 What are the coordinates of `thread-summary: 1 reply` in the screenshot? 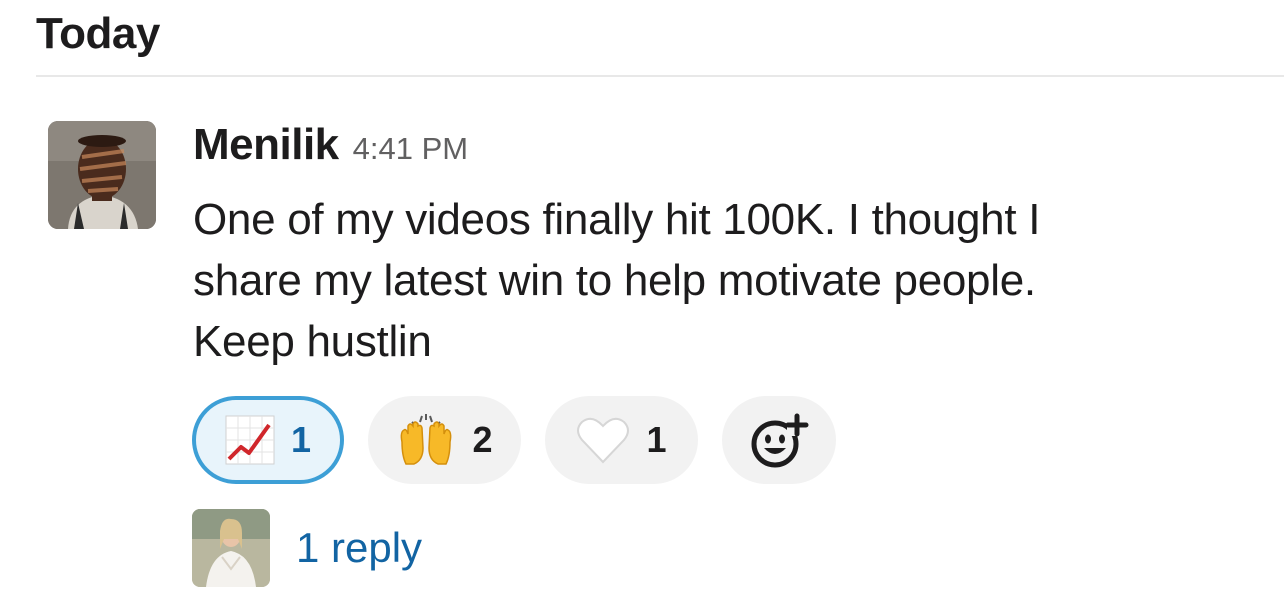 It's located at (307, 548).